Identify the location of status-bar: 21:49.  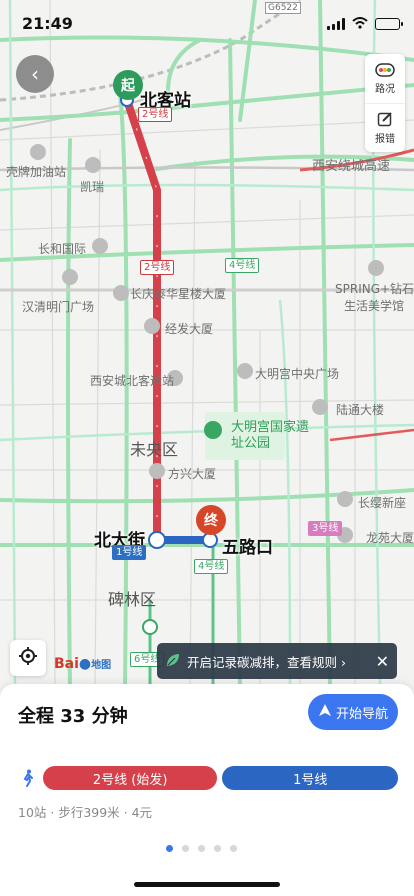
(207, 22).